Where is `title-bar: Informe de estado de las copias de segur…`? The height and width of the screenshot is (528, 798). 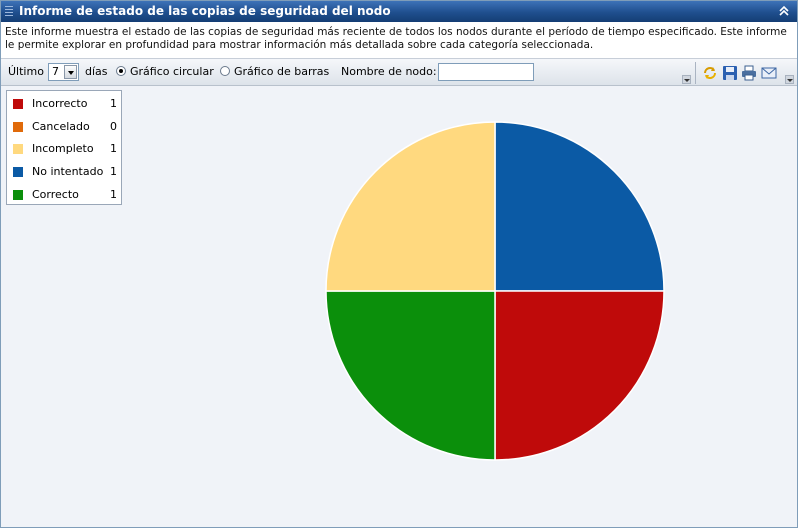
title-bar: Informe de estado de las copias de segur… is located at coordinates (399, 11).